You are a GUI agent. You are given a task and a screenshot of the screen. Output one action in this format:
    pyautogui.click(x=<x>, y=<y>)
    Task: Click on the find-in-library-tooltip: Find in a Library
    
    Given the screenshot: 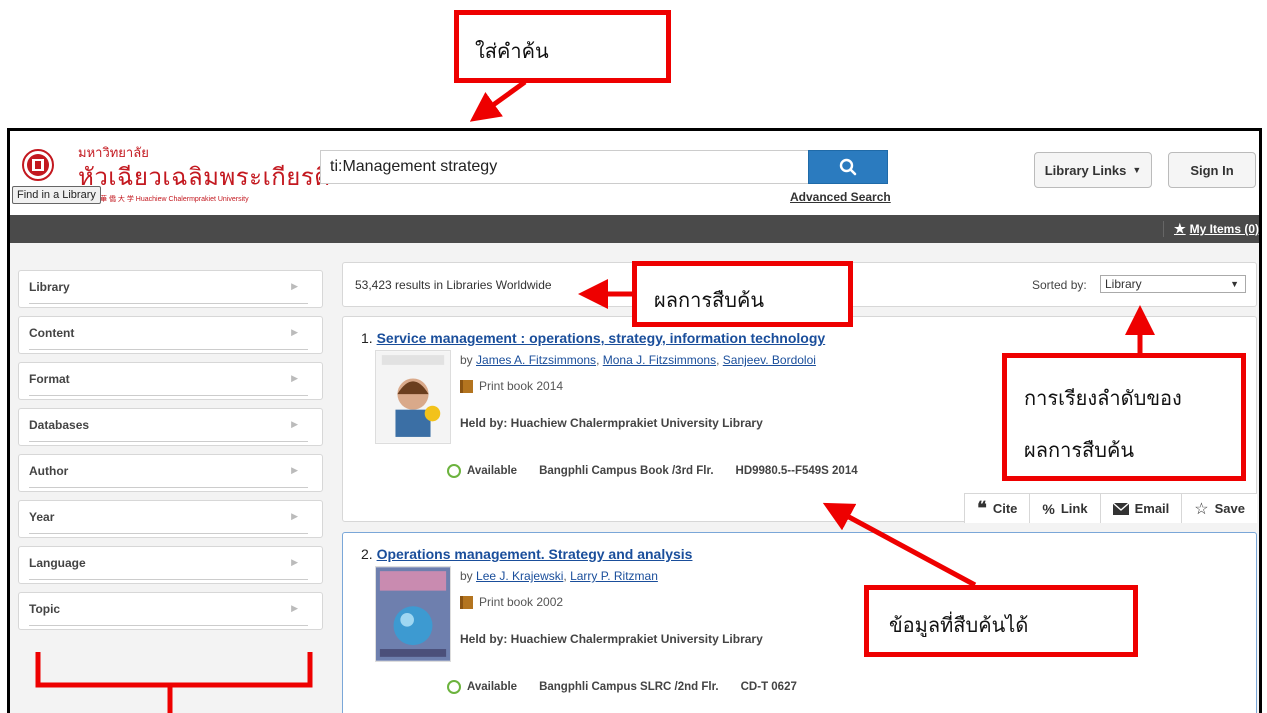 What is the action you would take?
    pyautogui.click(x=56, y=195)
    